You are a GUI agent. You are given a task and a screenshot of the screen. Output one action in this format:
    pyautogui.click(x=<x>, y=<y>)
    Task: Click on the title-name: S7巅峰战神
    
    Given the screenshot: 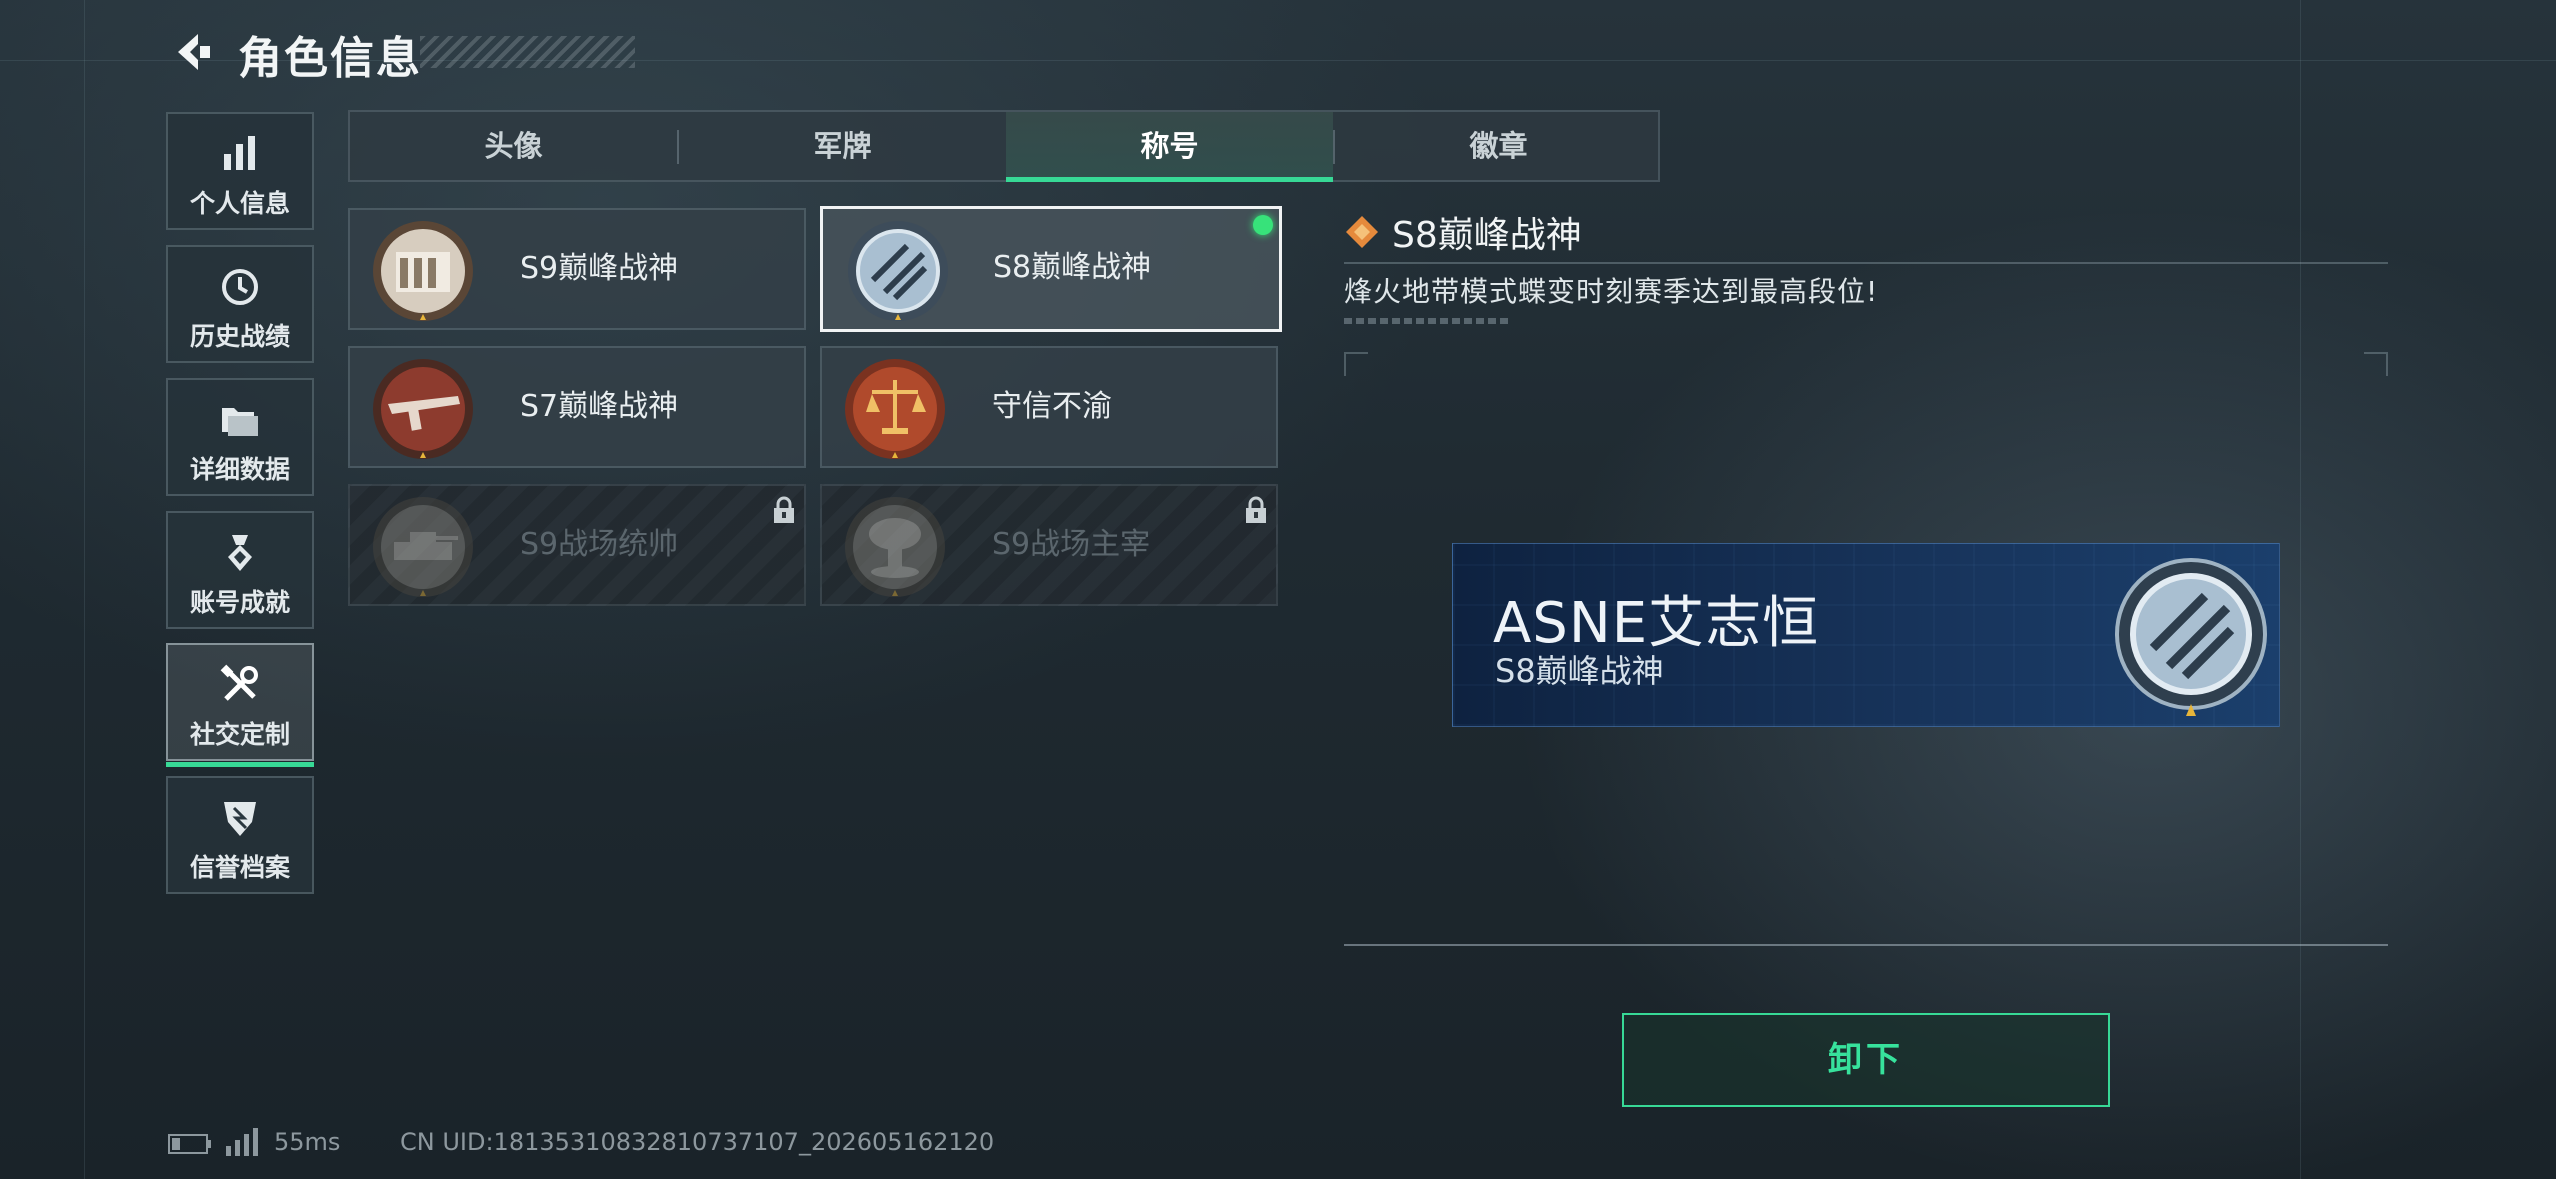 What is the action you would take?
    pyautogui.click(x=599, y=406)
    